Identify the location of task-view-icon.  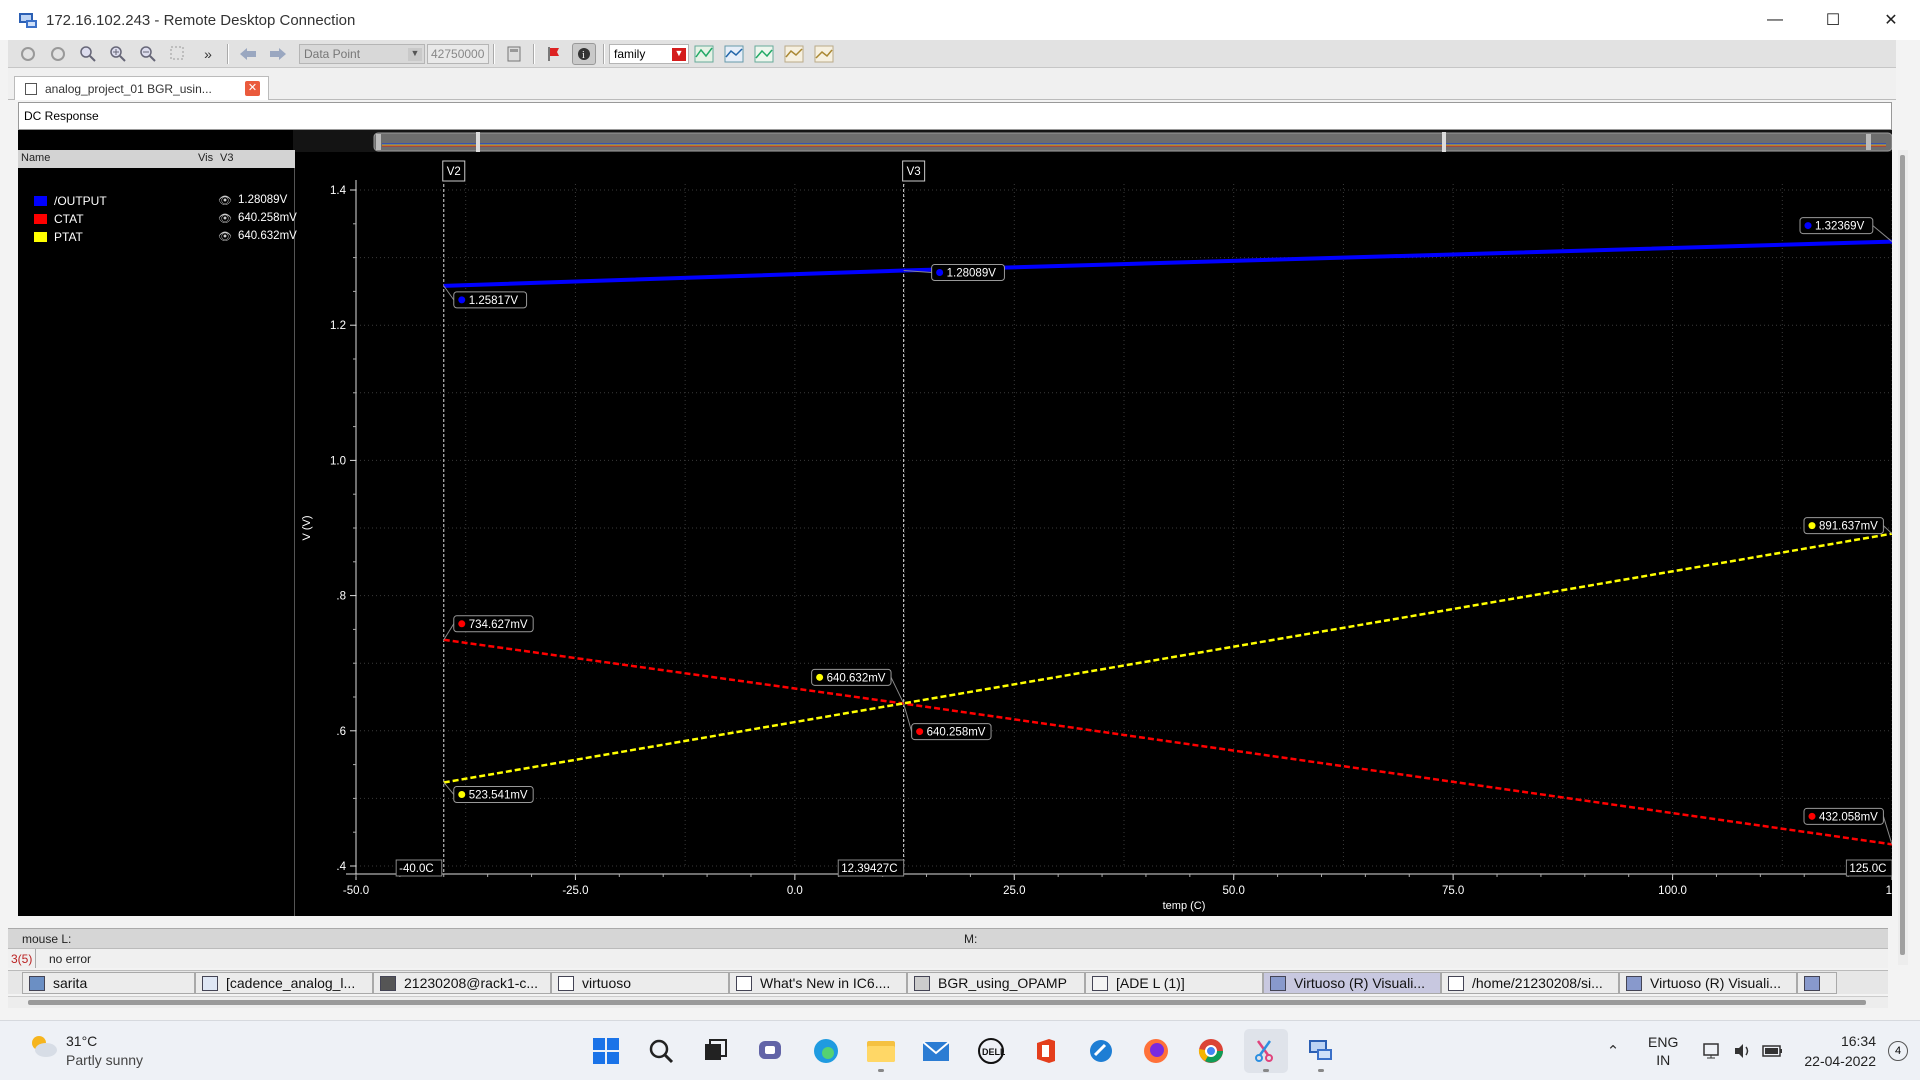
(716, 1051).